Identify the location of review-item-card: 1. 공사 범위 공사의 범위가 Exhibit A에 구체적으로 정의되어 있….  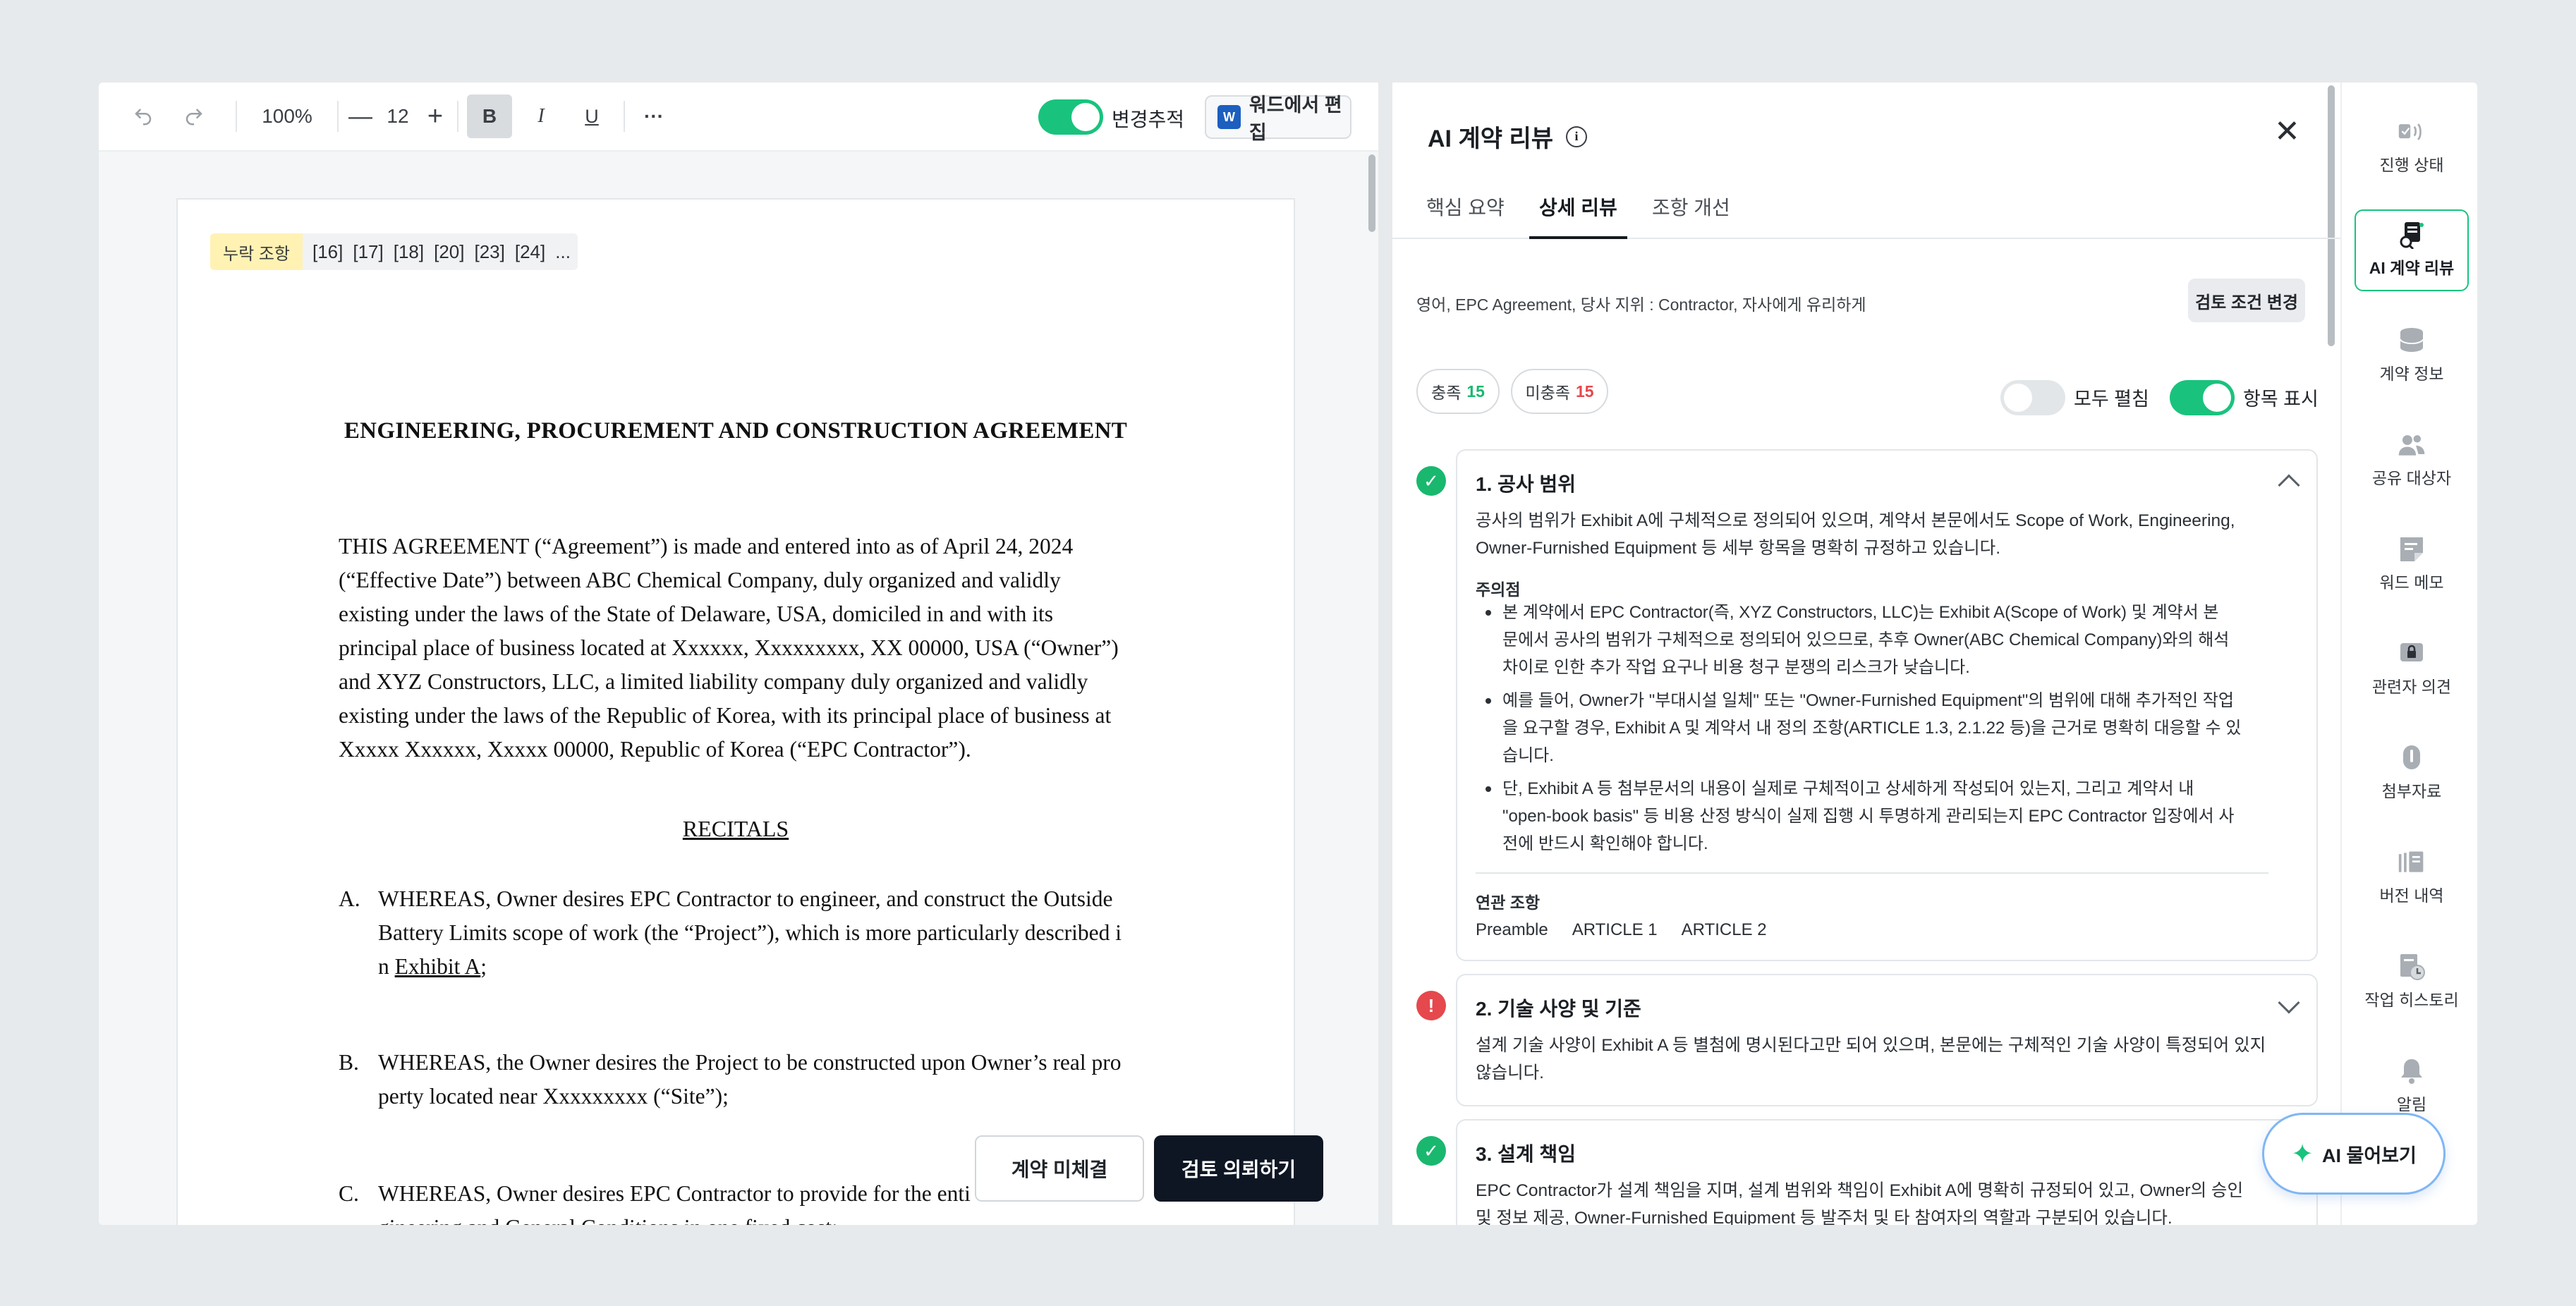
(1887, 705).